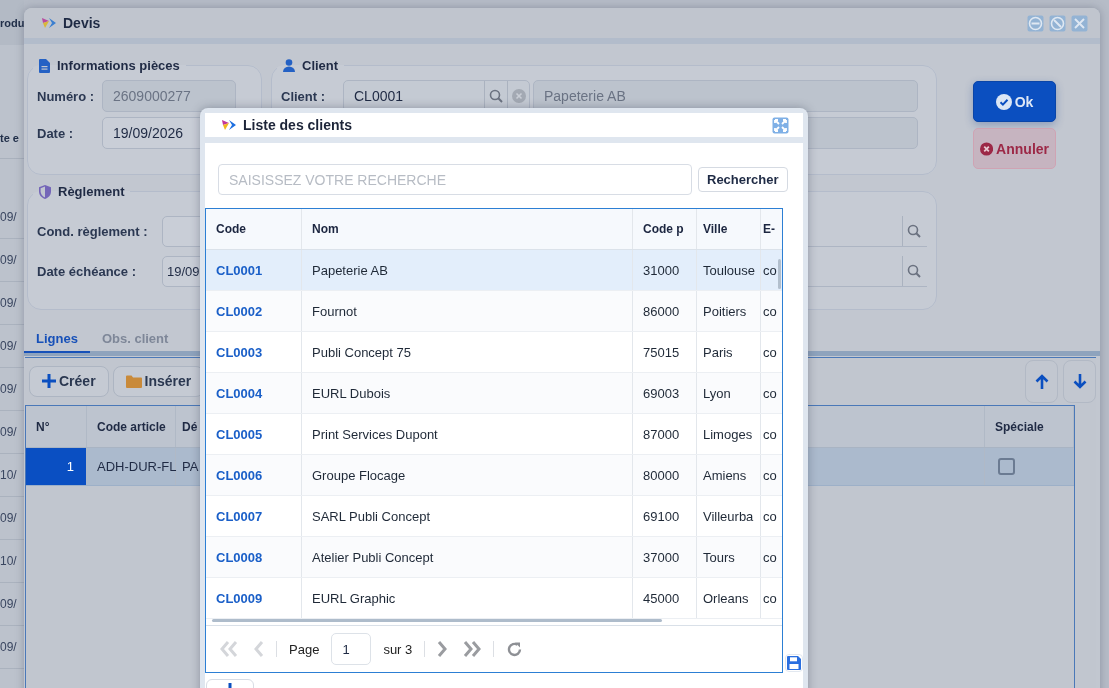  I want to click on table-row: CL0009 EURL Graphic 45000 Orleans co, so click(494, 598).